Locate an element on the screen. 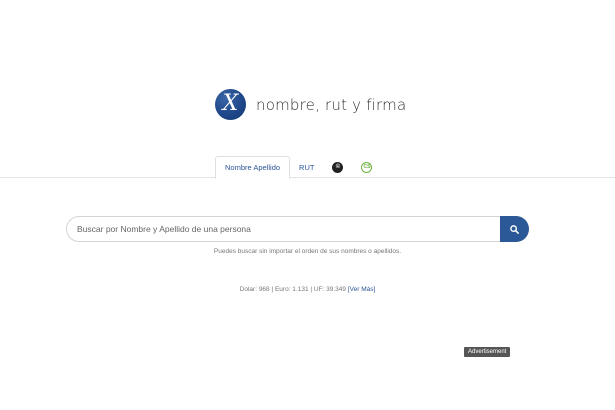 The height and width of the screenshot is (410, 615). logo-mark-letter: X is located at coordinates (230, 103).